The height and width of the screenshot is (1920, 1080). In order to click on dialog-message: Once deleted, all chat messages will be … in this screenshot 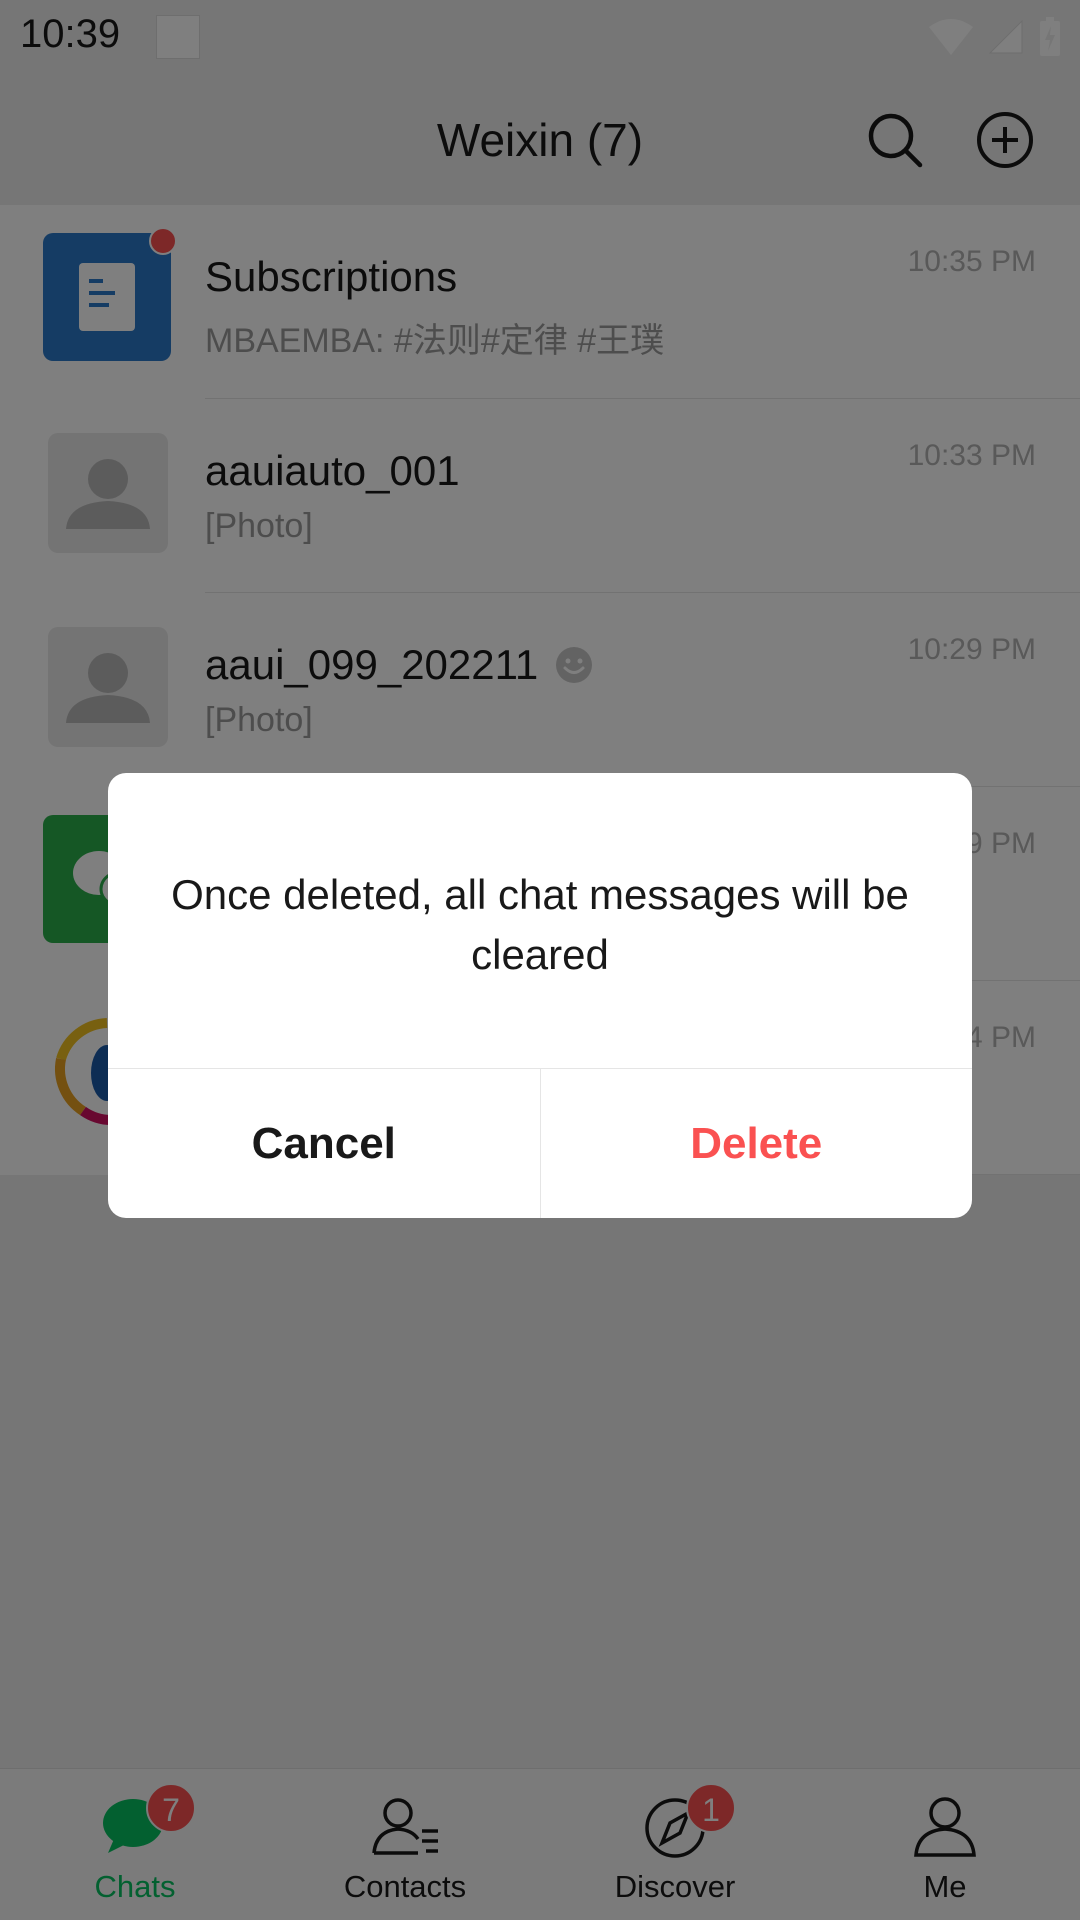, I will do `click(540, 924)`.